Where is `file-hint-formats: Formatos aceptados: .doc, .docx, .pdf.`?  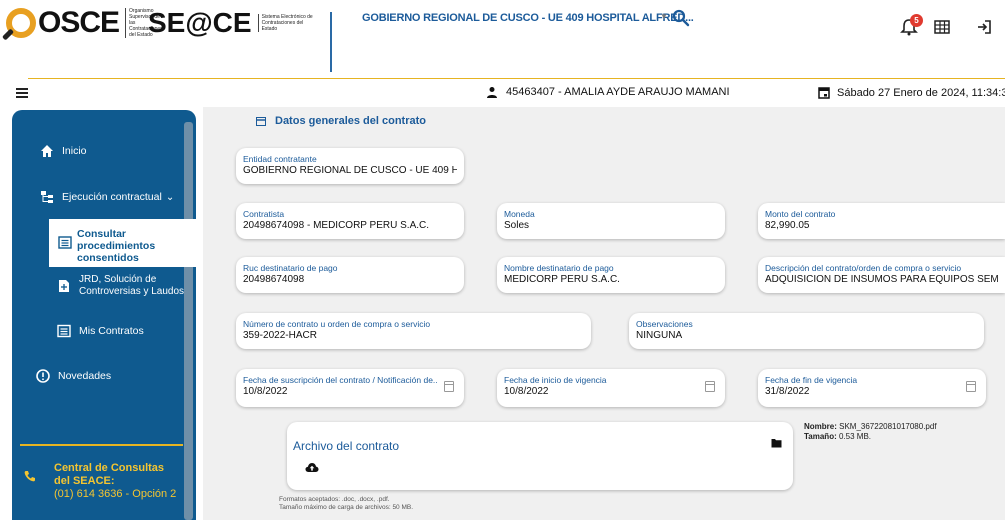 file-hint-formats: Formatos aceptados: .doc, .docx, .pdf. is located at coordinates (334, 499).